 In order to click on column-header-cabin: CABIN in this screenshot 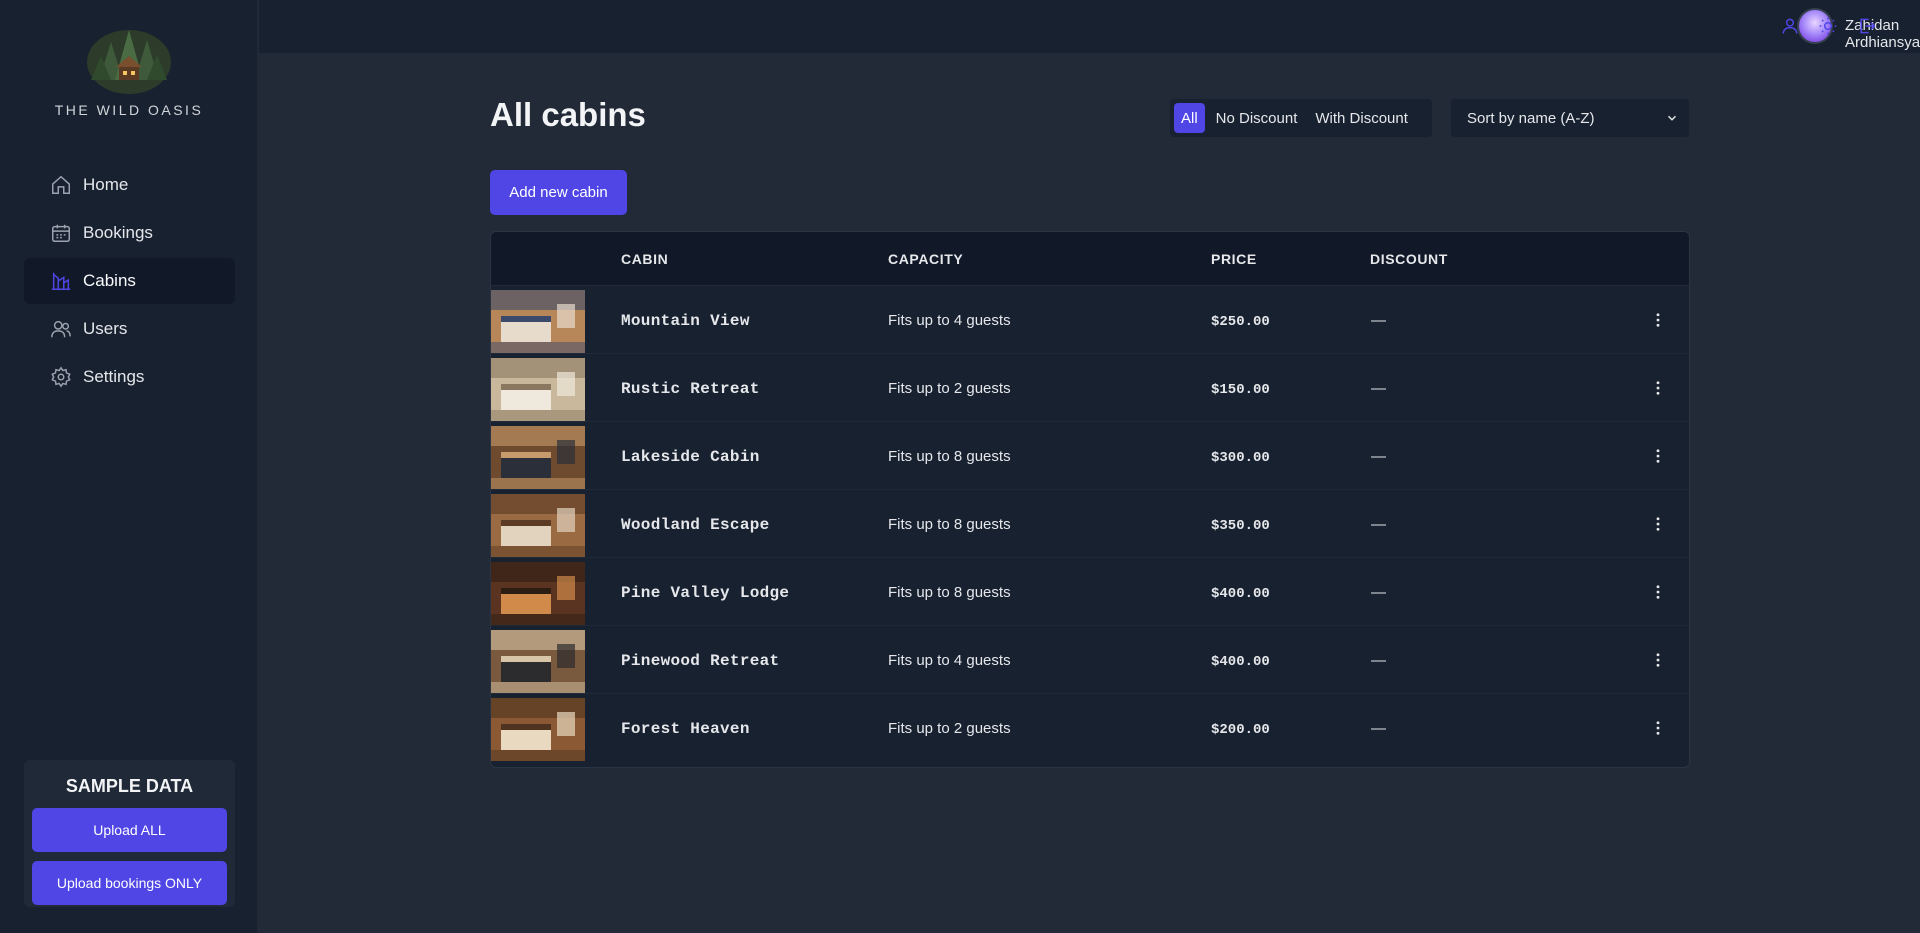, I will do `click(645, 259)`.